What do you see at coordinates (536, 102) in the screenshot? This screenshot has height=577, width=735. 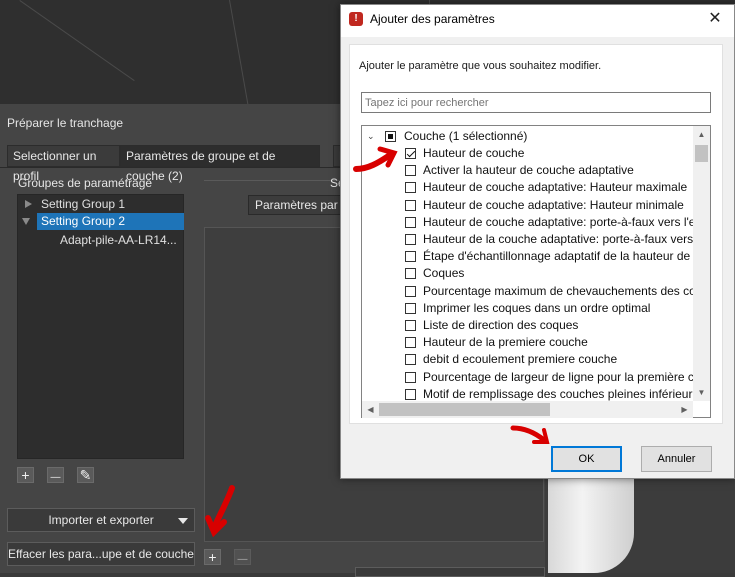 I see `search-input` at bounding box center [536, 102].